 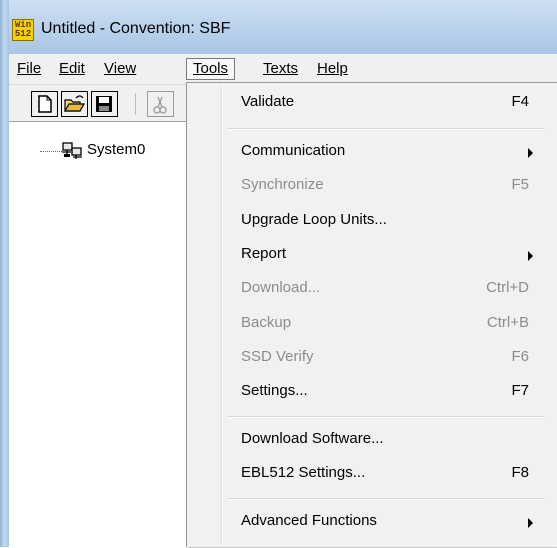 What do you see at coordinates (266, 322) in the screenshot?
I see `menu-item-label: Backup` at bounding box center [266, 322].